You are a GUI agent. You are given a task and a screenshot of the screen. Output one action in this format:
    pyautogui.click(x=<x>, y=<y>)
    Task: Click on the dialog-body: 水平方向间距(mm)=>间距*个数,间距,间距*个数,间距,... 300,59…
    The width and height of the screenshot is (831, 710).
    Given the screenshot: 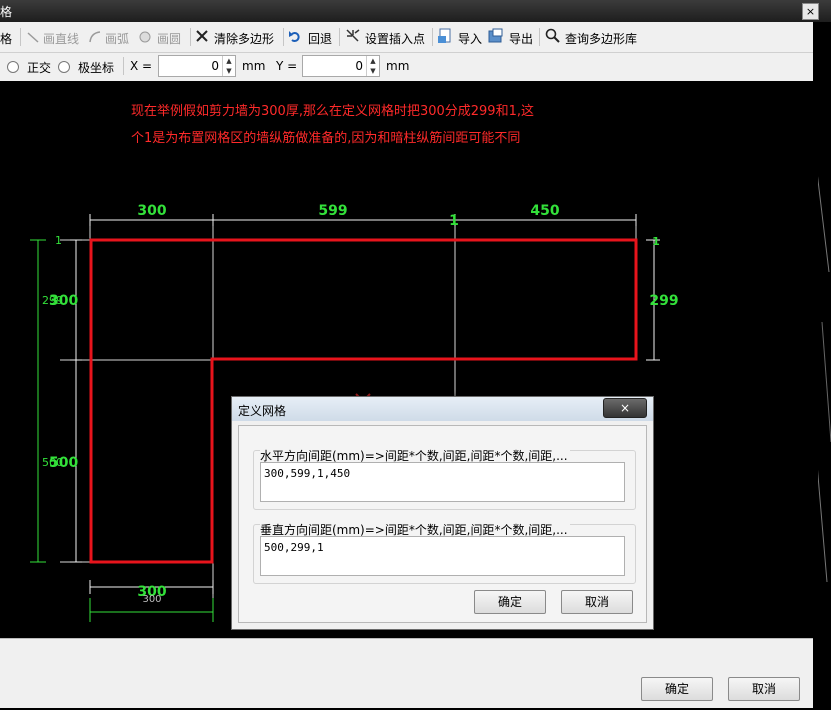 What is the action you would take?
    pyautogui.click(x=442, y=524)
    